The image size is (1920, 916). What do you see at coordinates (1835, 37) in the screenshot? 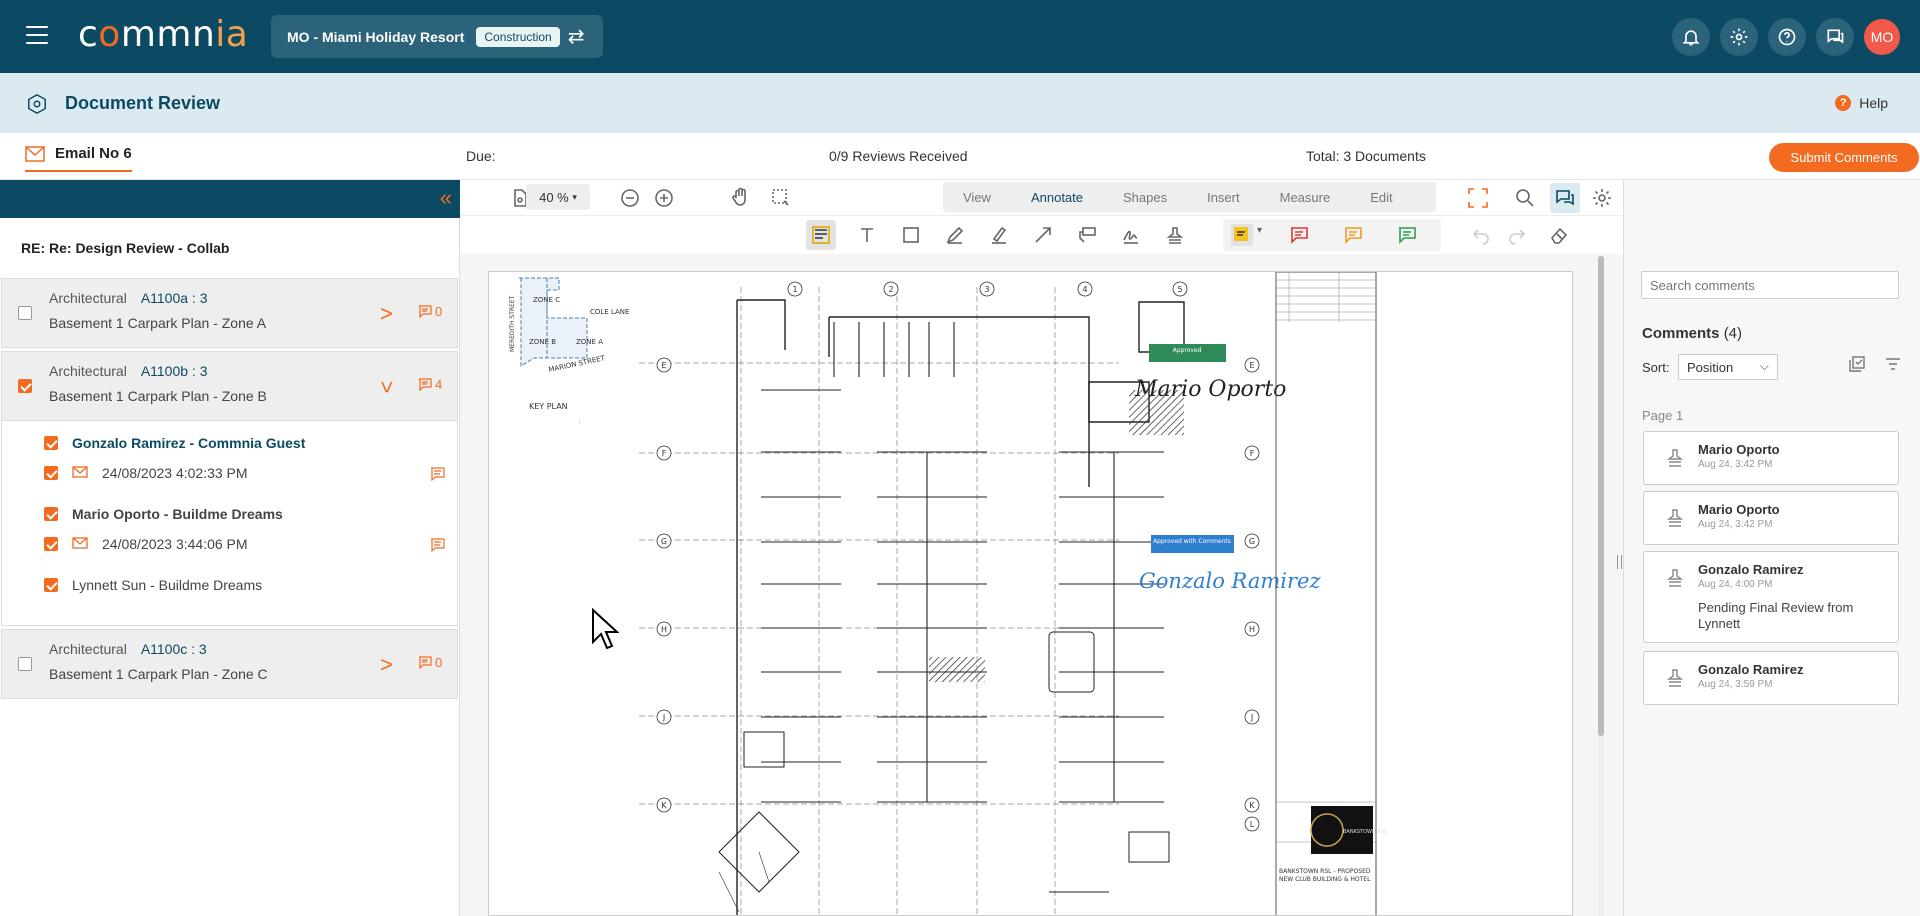
I see `messages-icon` at bounding box center [1835, 37].